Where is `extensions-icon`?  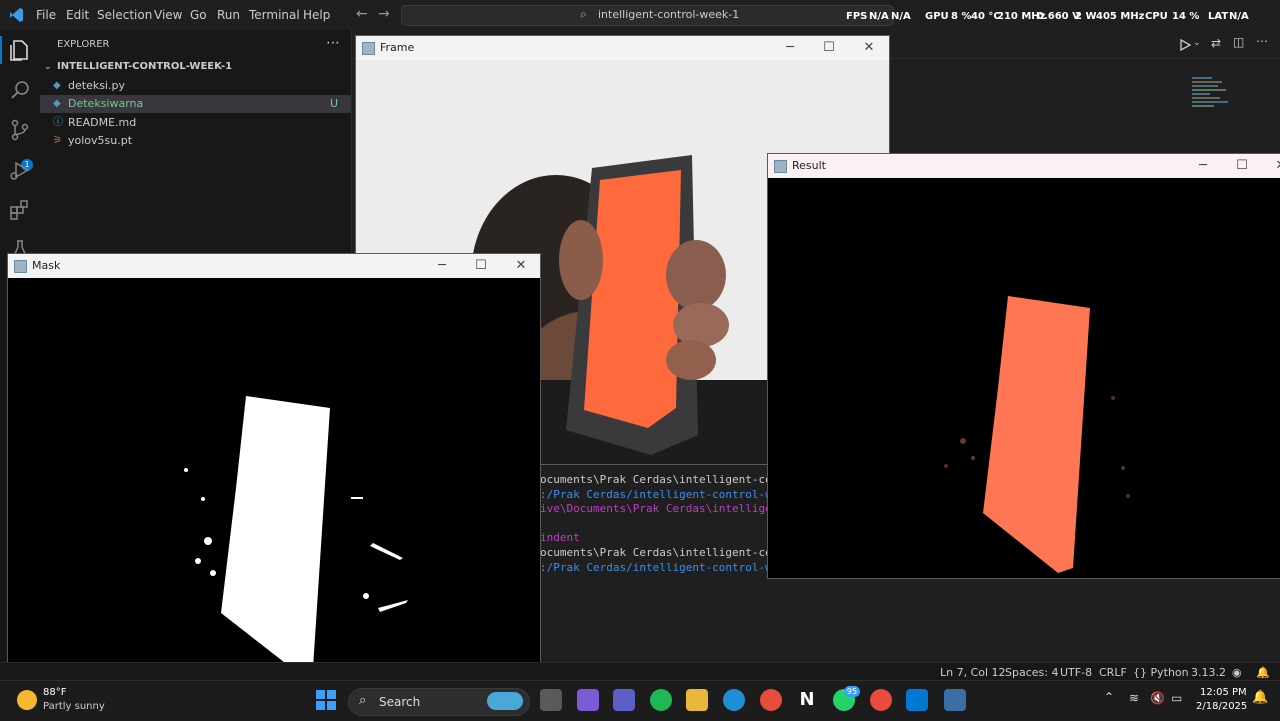 extensions-icon is located at coordinates (20, 210).